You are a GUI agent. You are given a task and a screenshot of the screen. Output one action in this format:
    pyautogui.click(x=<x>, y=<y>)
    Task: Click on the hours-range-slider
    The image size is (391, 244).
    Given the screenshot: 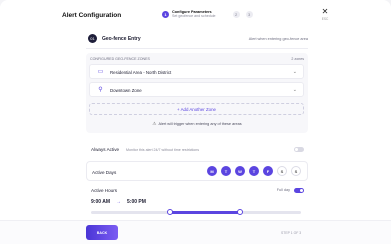 What is the action you would take?
    pyautogui.click(x=196, y=212)
    